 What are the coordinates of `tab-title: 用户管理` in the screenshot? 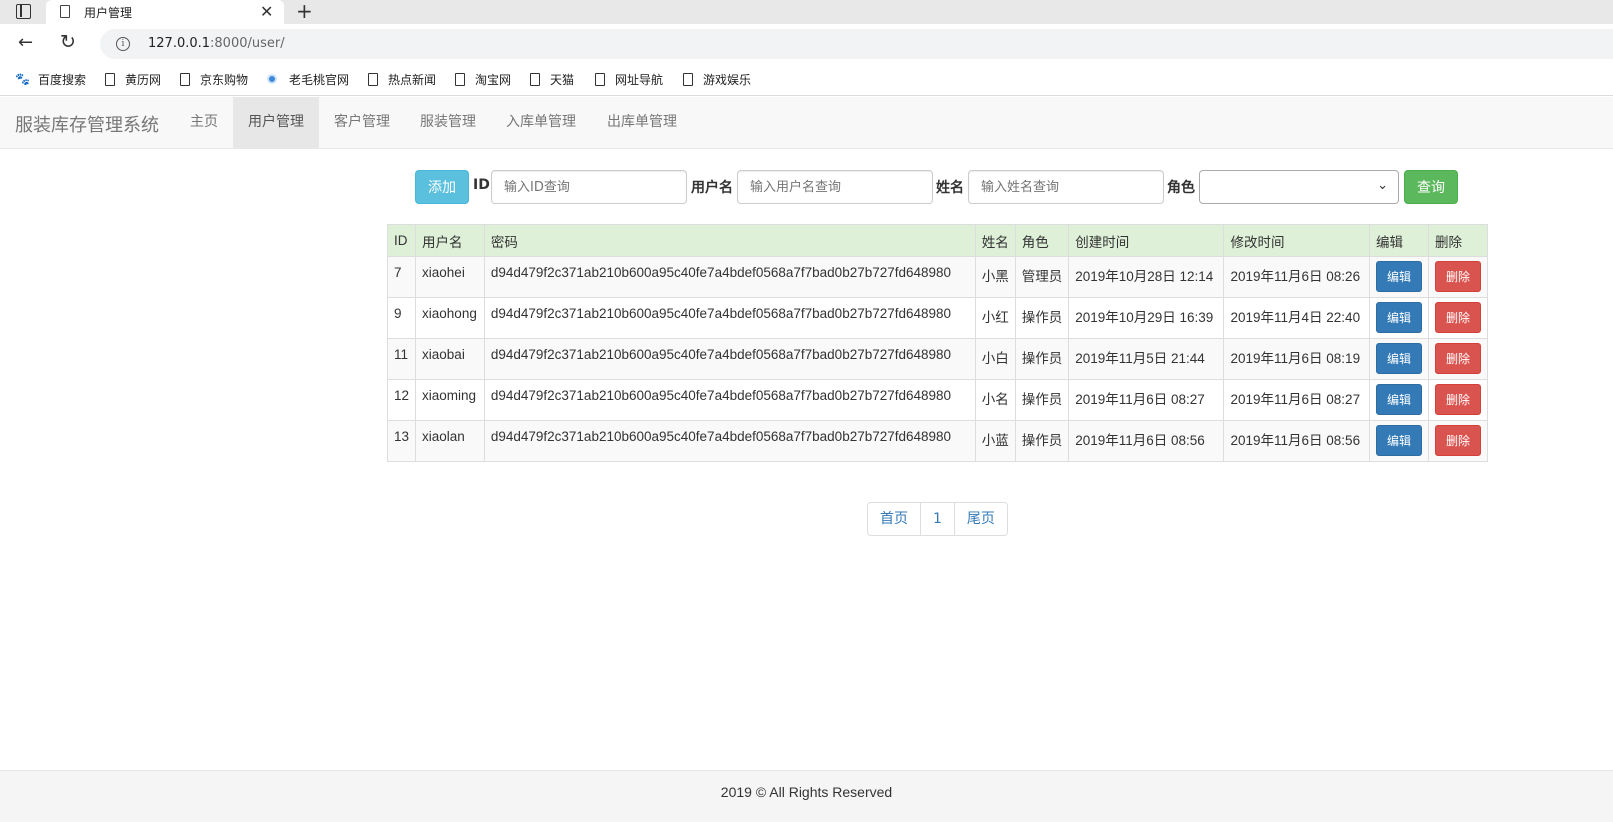 It's located at (108, 13).